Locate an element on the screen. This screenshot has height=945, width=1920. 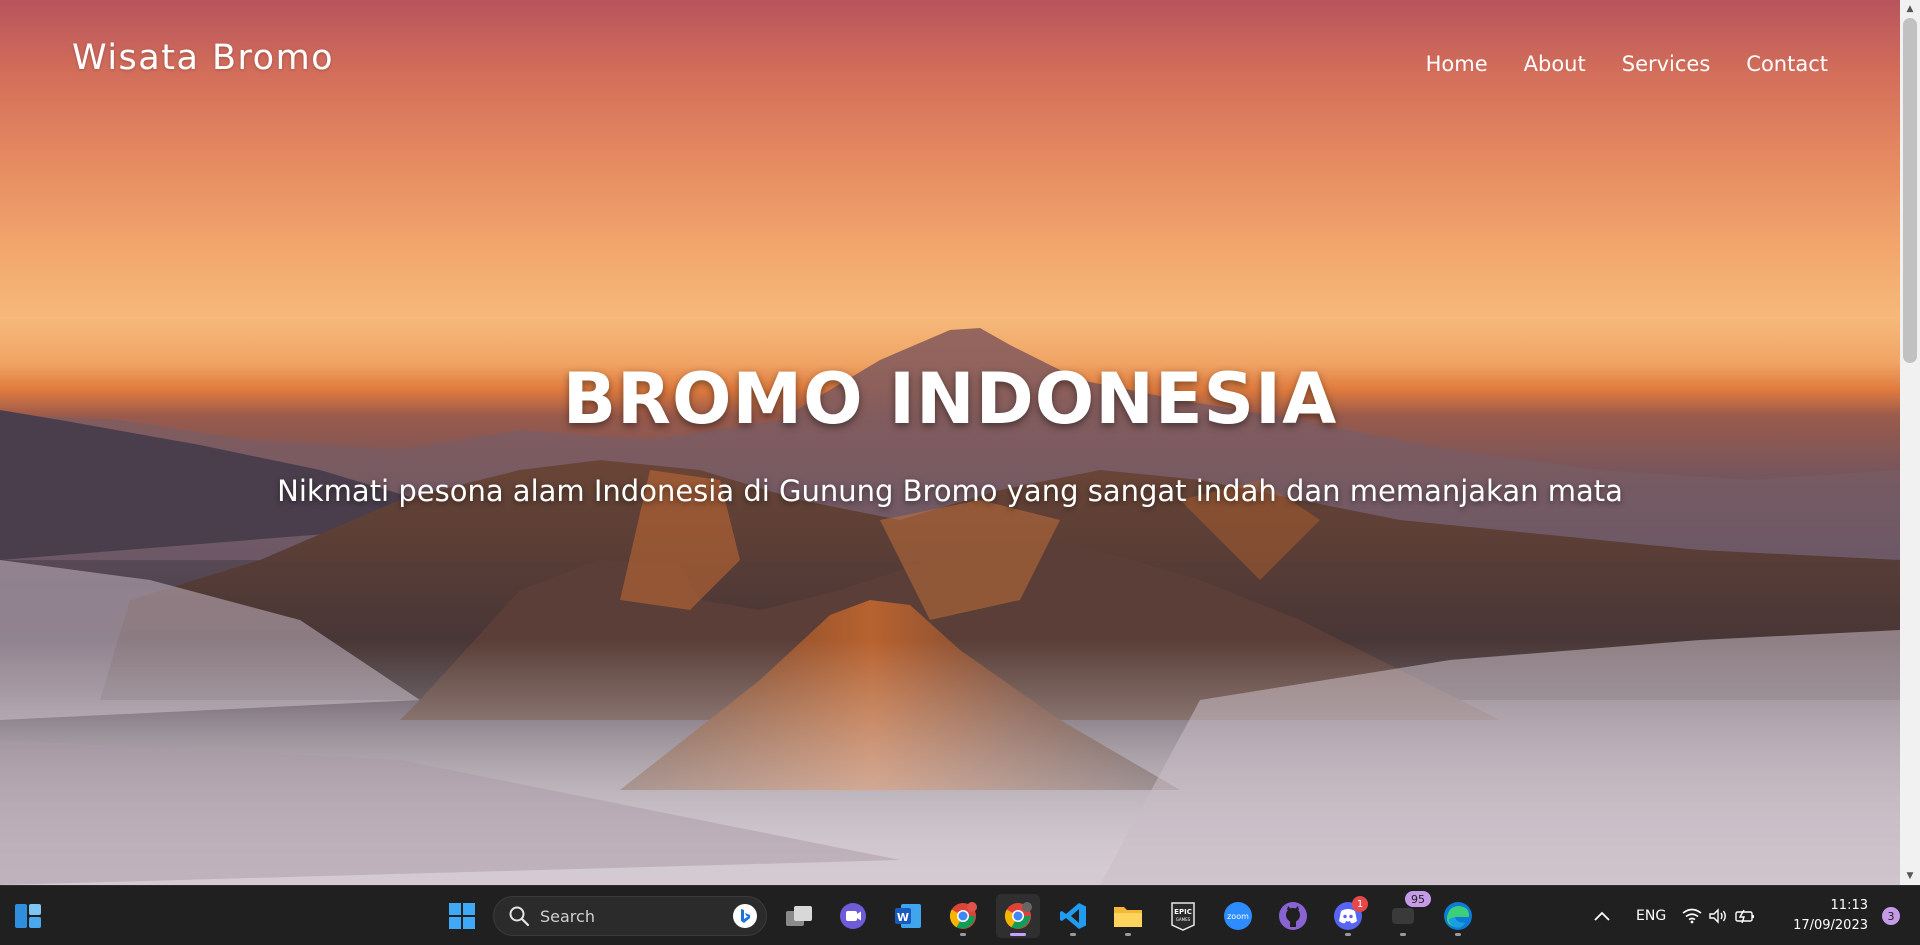
scroll-up-arrow-icon: ▲ is located at coordinates (1910, 9).